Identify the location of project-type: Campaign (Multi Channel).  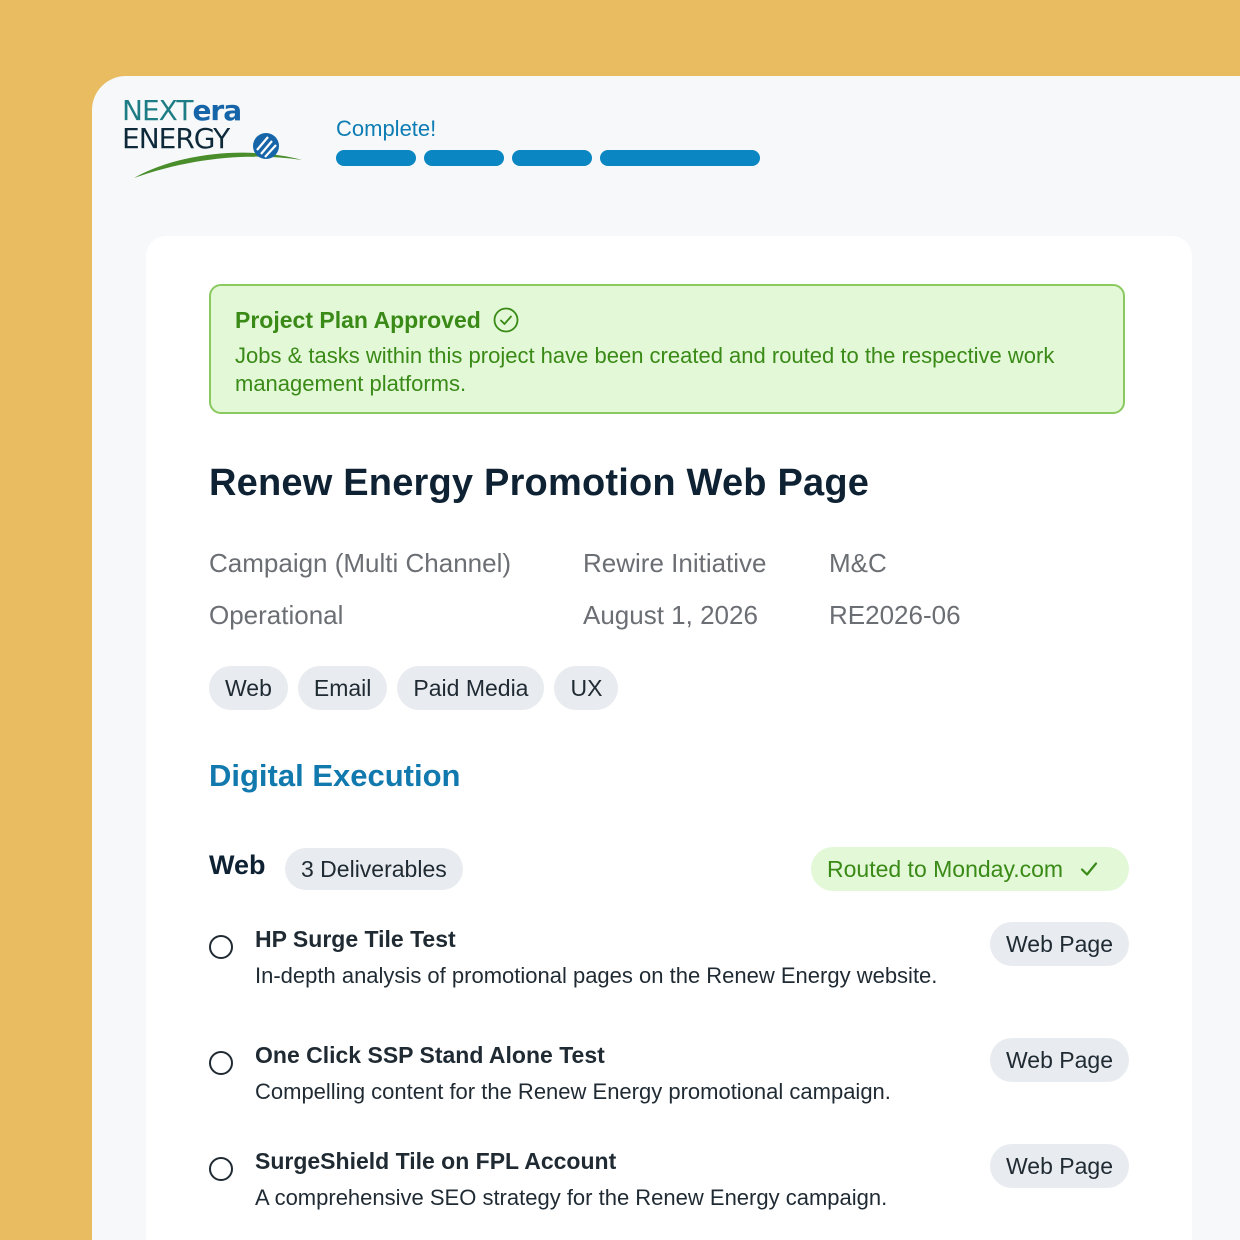
(360, 563).